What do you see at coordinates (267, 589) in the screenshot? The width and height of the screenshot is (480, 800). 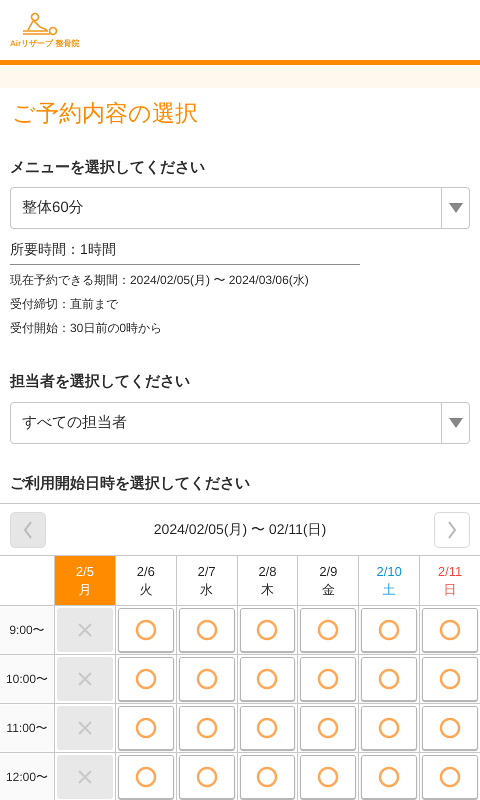 I see `day-weekday: 木` at bounding box center [267, 589].